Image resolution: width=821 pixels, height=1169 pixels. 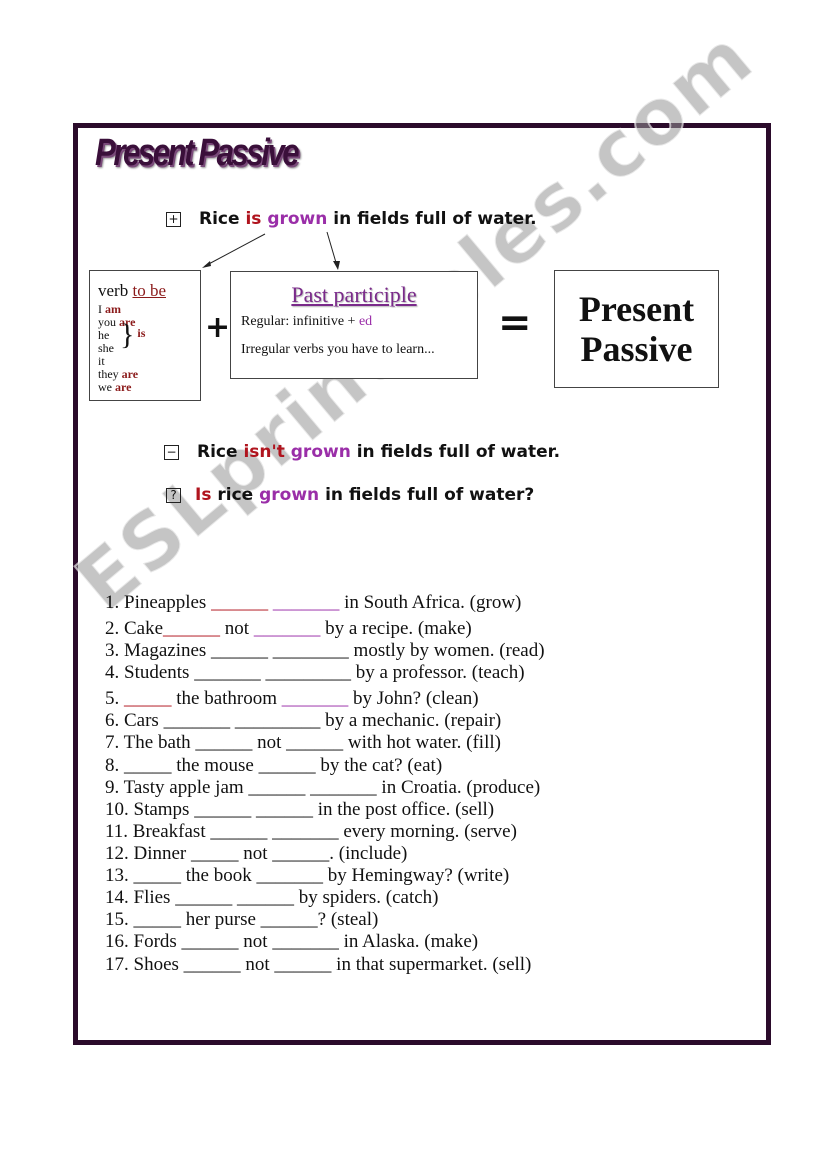 What do you see at coordinates (197, 153) in the screenshot?
I see `page-title: Present Passive` at bounding box center [197, 153].